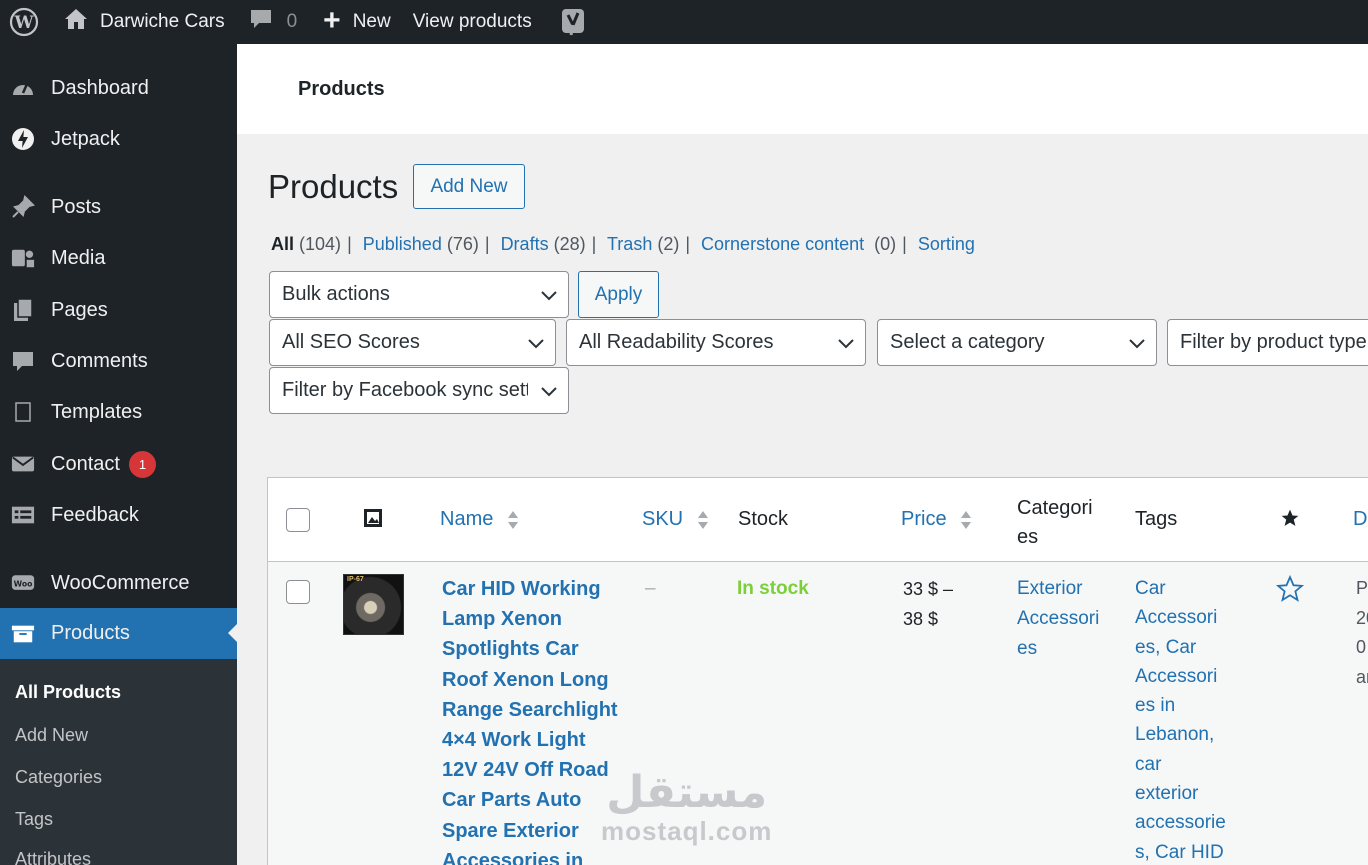 This screenshot has height=865, width=1368. What do you see at coordinates (1362, 617) in the screenshot?
I see `date-line: 20` at bounding box center [1362, 617].